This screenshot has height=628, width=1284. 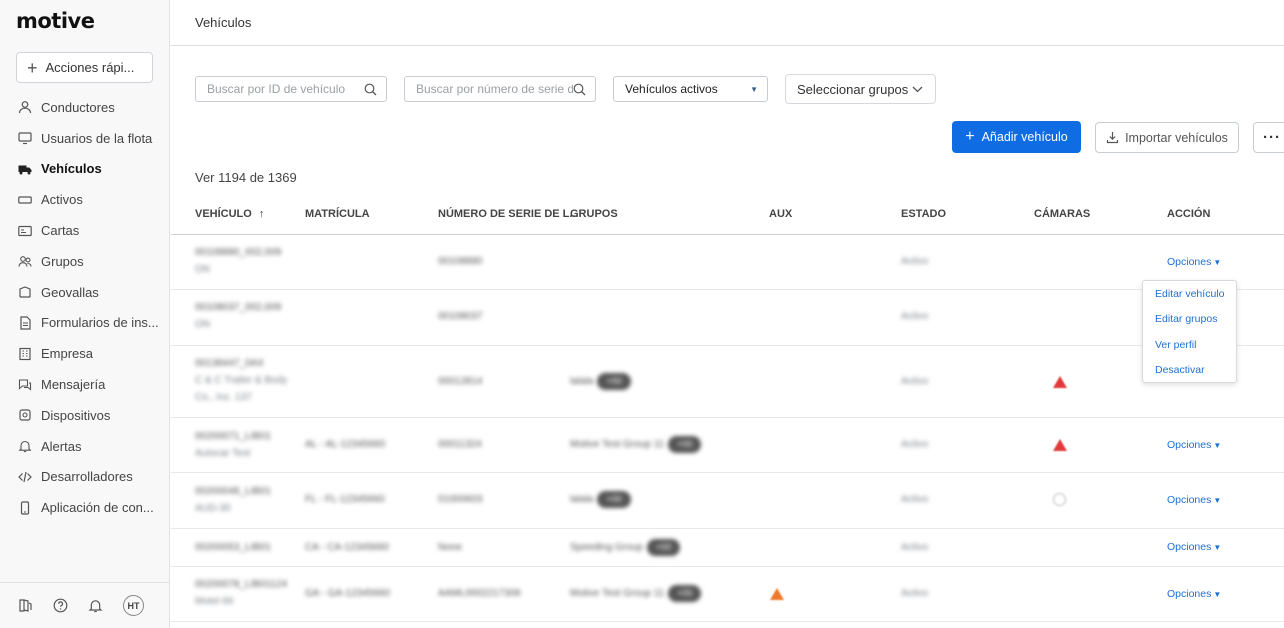 I want to click on sidebar-item-label: Grupos, so click(x=62, y=261).